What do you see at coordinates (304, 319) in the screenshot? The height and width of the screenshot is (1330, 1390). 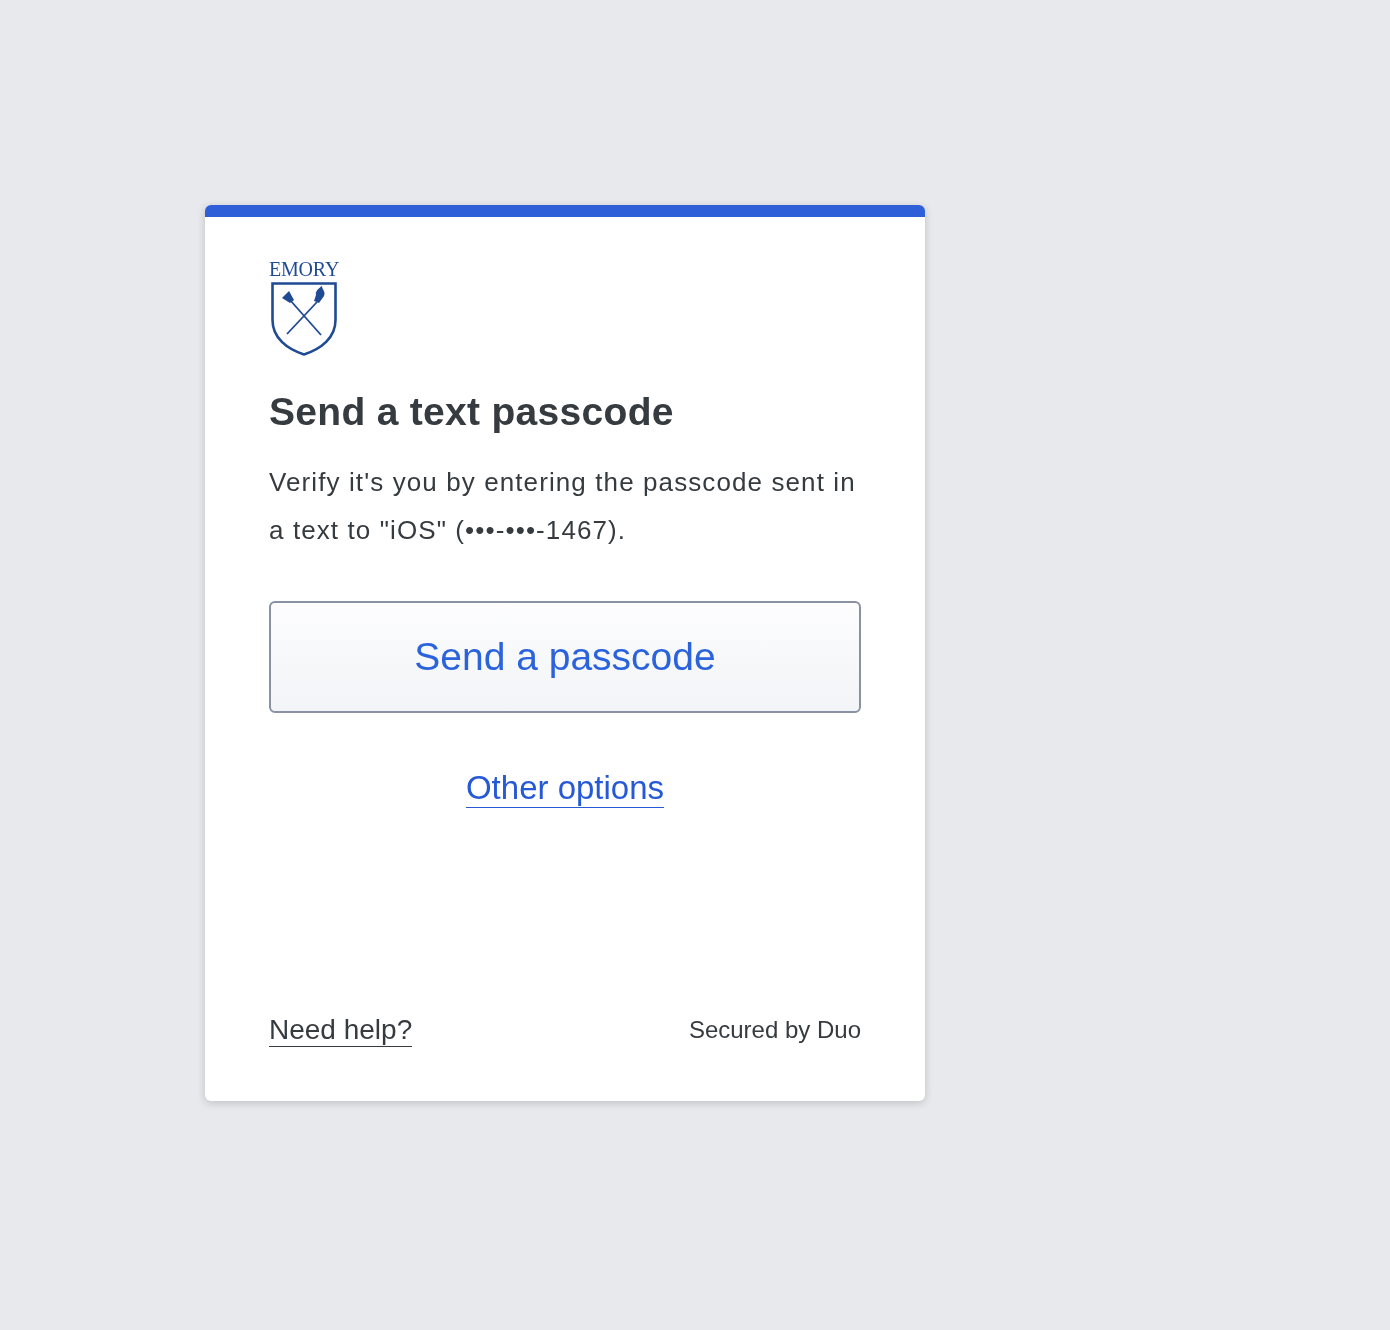 I see `shield-emblem-icon` at bounding box center [304, 319].